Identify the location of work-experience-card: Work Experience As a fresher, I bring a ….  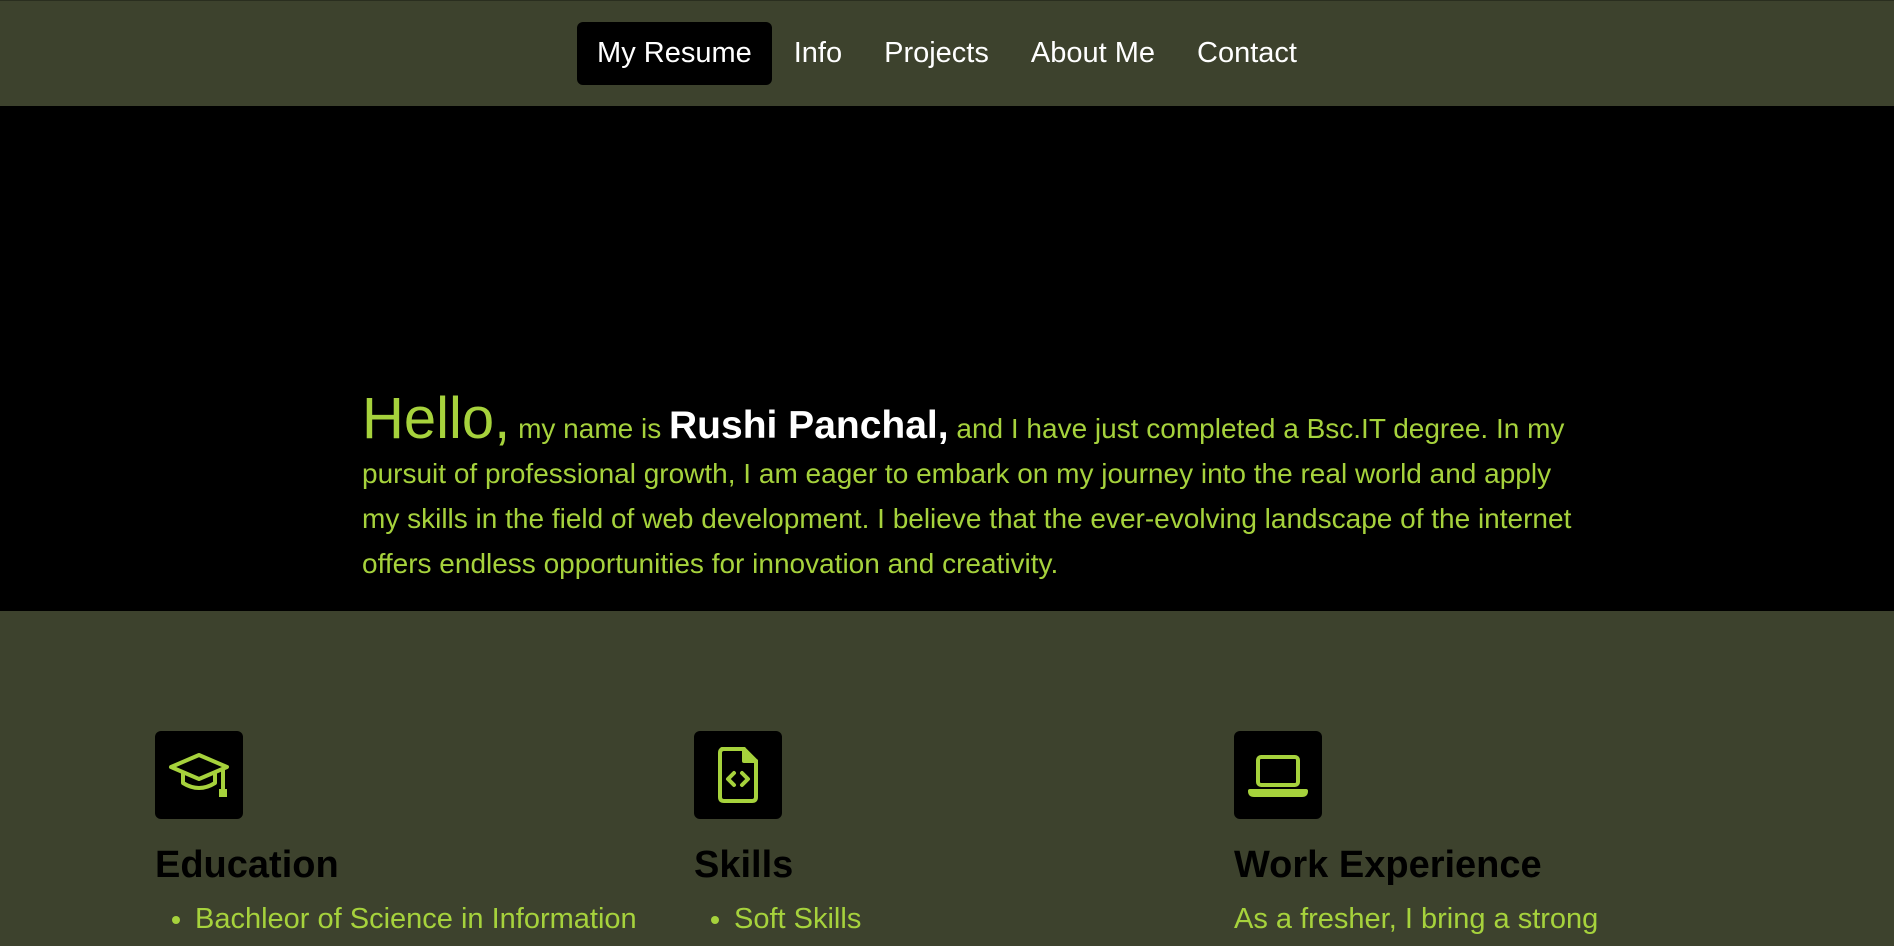
(1494, 834).